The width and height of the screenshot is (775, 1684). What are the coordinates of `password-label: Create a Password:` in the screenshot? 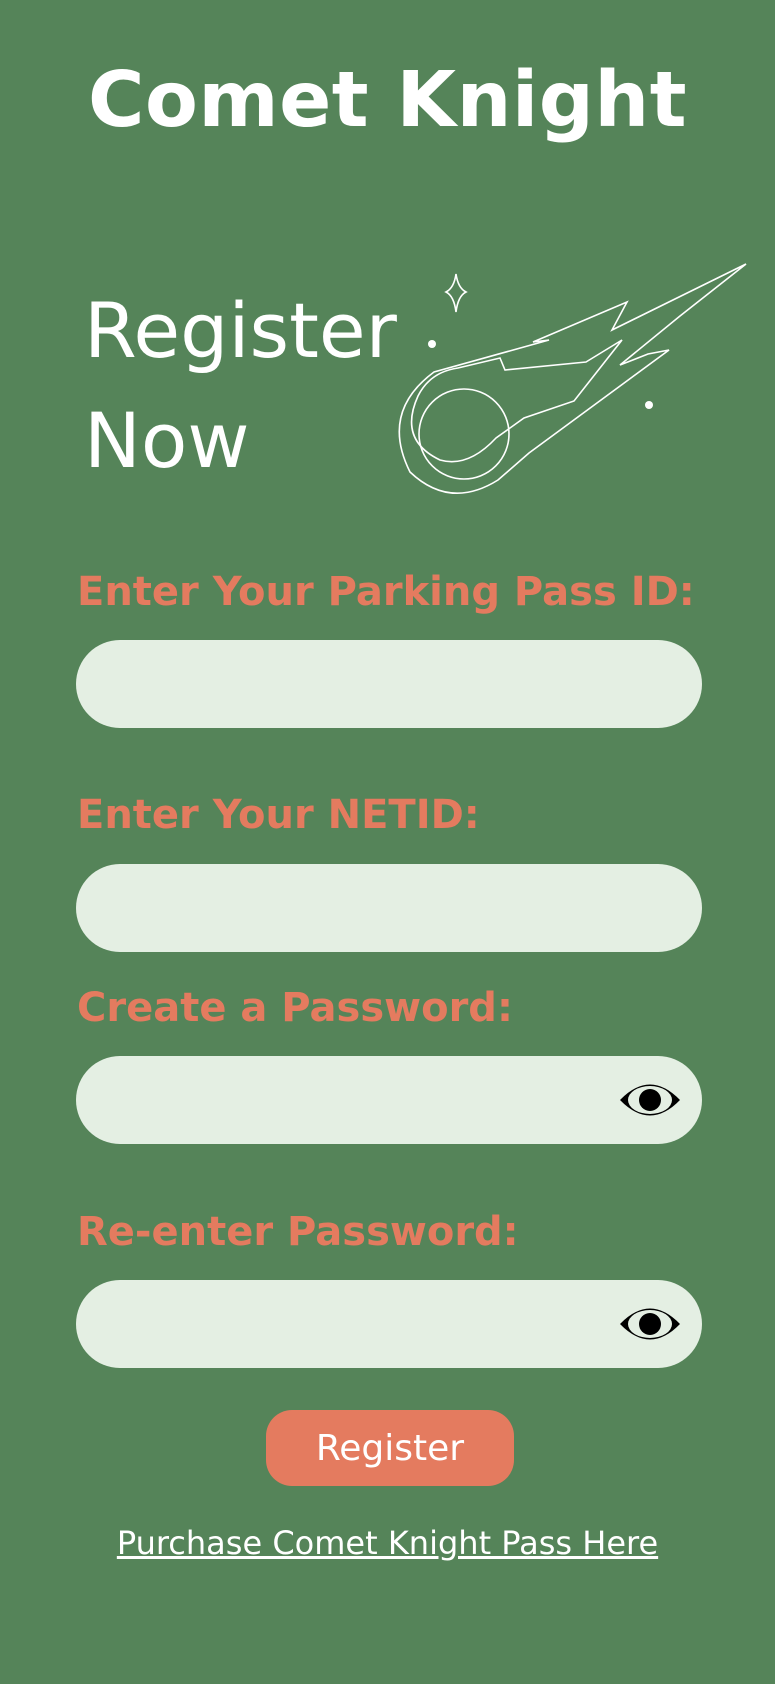 It's located at (295, 1008).